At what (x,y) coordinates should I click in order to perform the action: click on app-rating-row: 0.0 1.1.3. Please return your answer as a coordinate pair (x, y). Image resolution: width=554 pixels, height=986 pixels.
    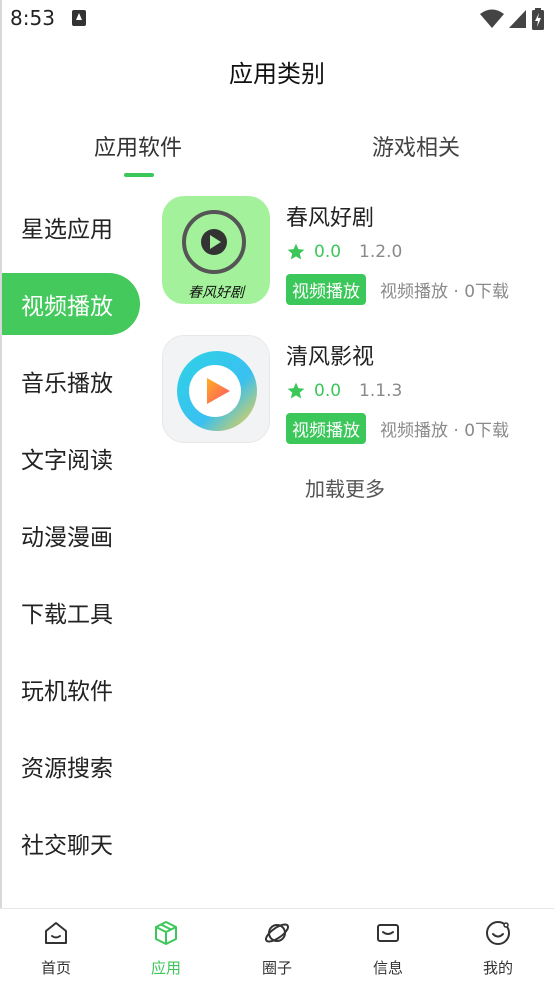
    Looking at the image, I should click on (344, 391).